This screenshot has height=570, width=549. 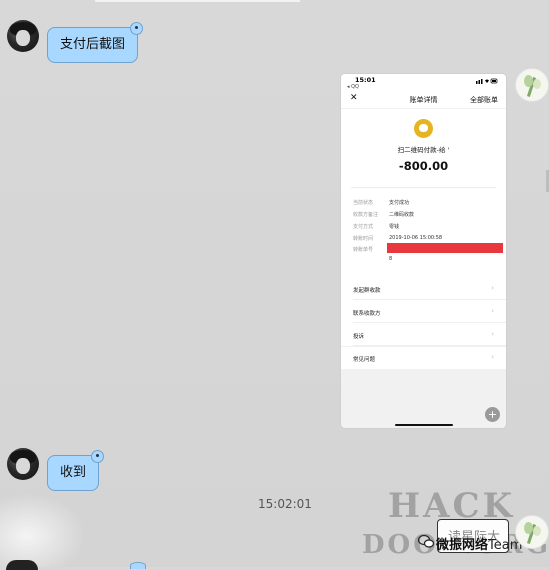 What do you see at coordinates (423, 335) in the screenshot?
I see `link-complaint: 投诉 ›` at bounding box center [423, 335].